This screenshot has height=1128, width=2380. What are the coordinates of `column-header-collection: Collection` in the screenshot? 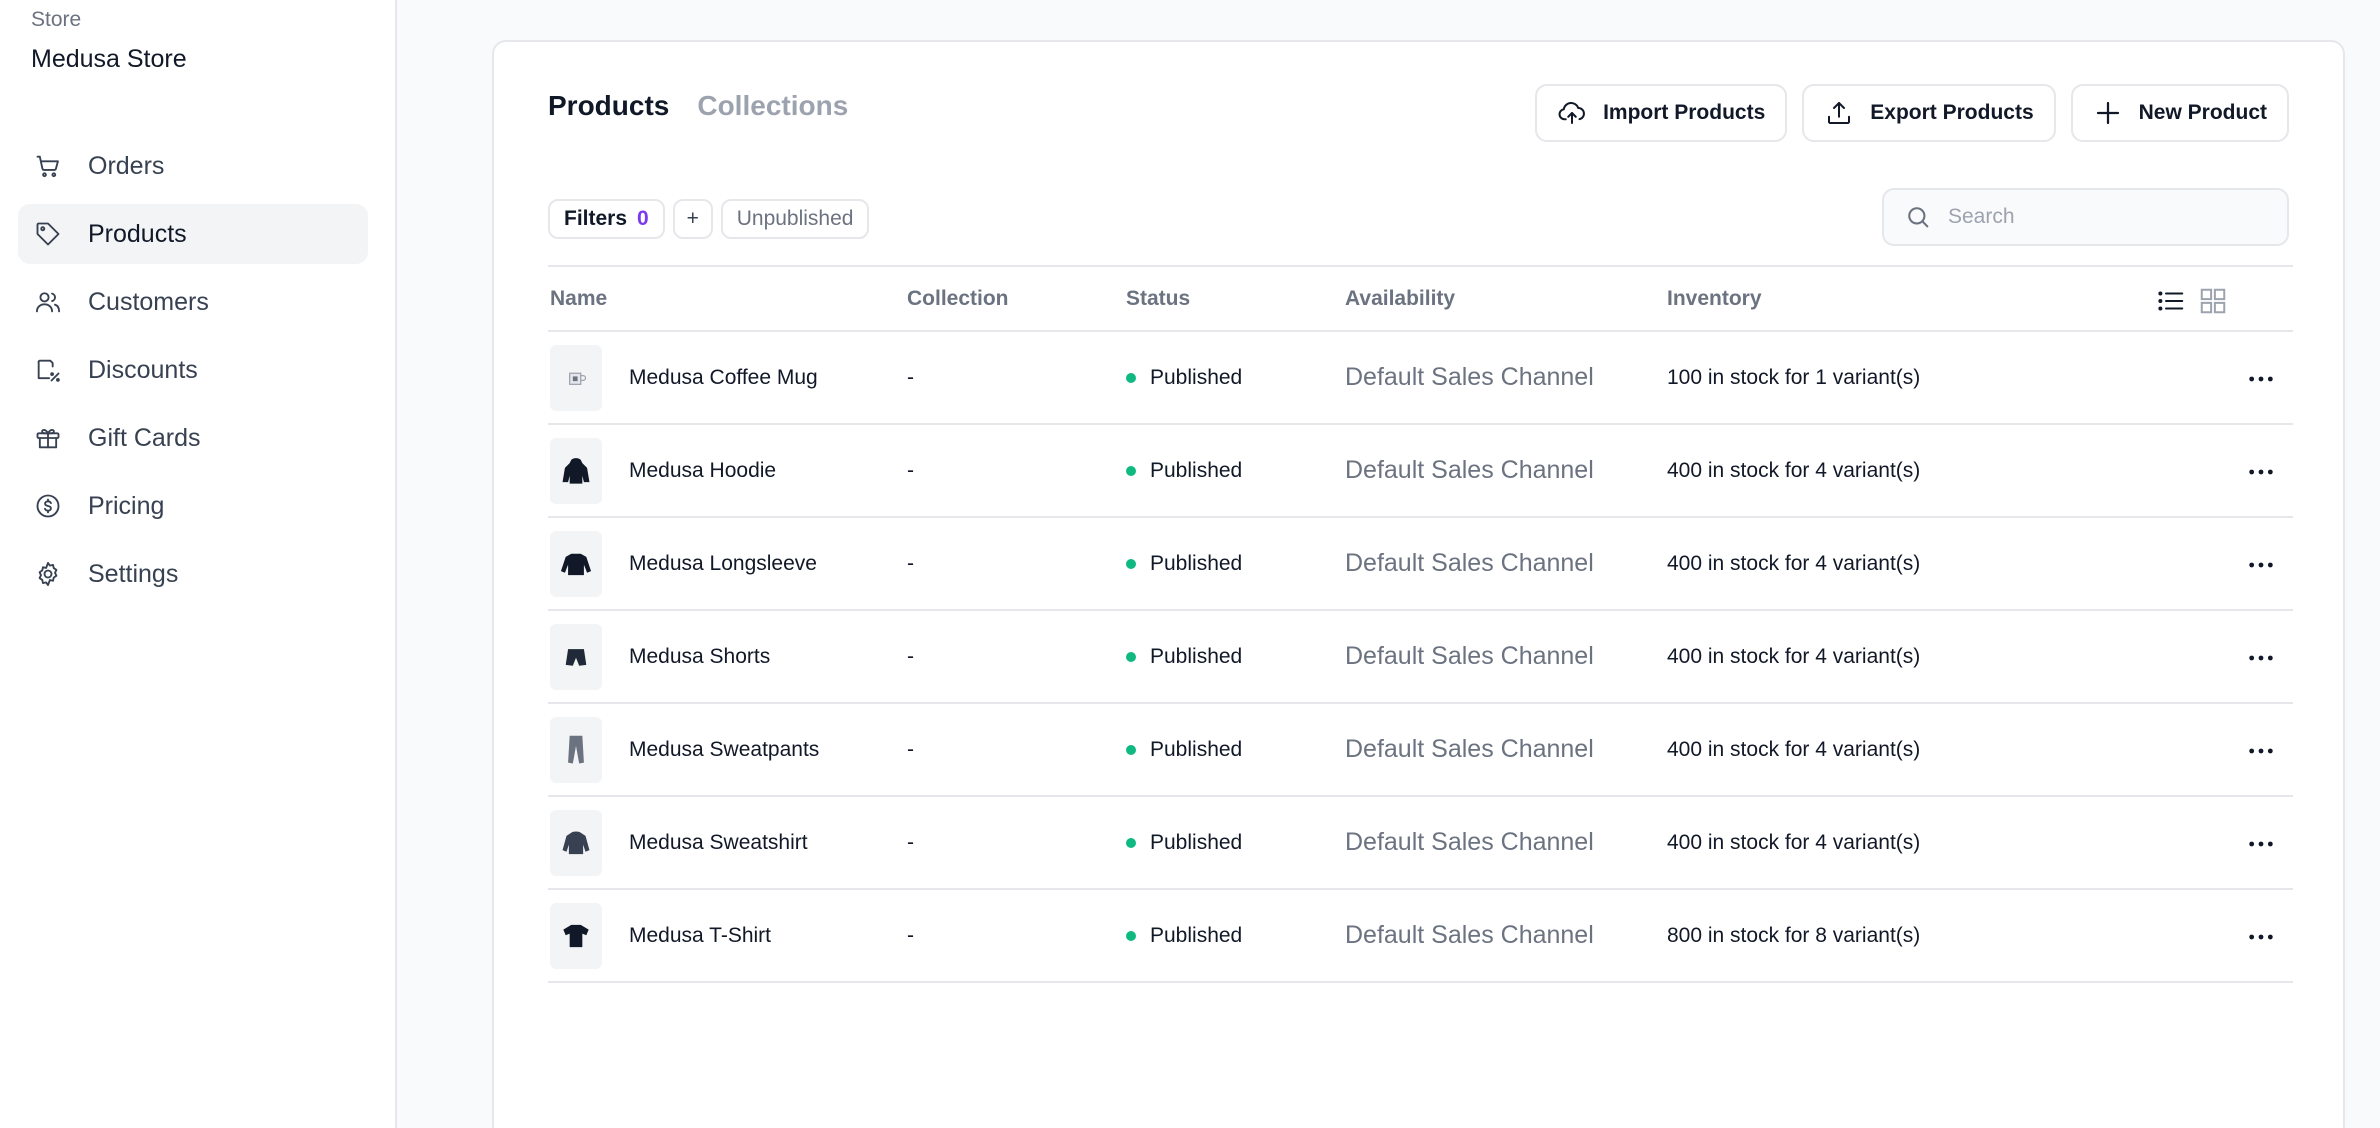 It's located at (1016, 299).